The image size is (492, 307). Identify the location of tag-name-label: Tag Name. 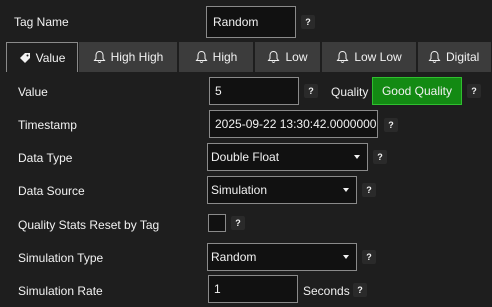
(41, 22).